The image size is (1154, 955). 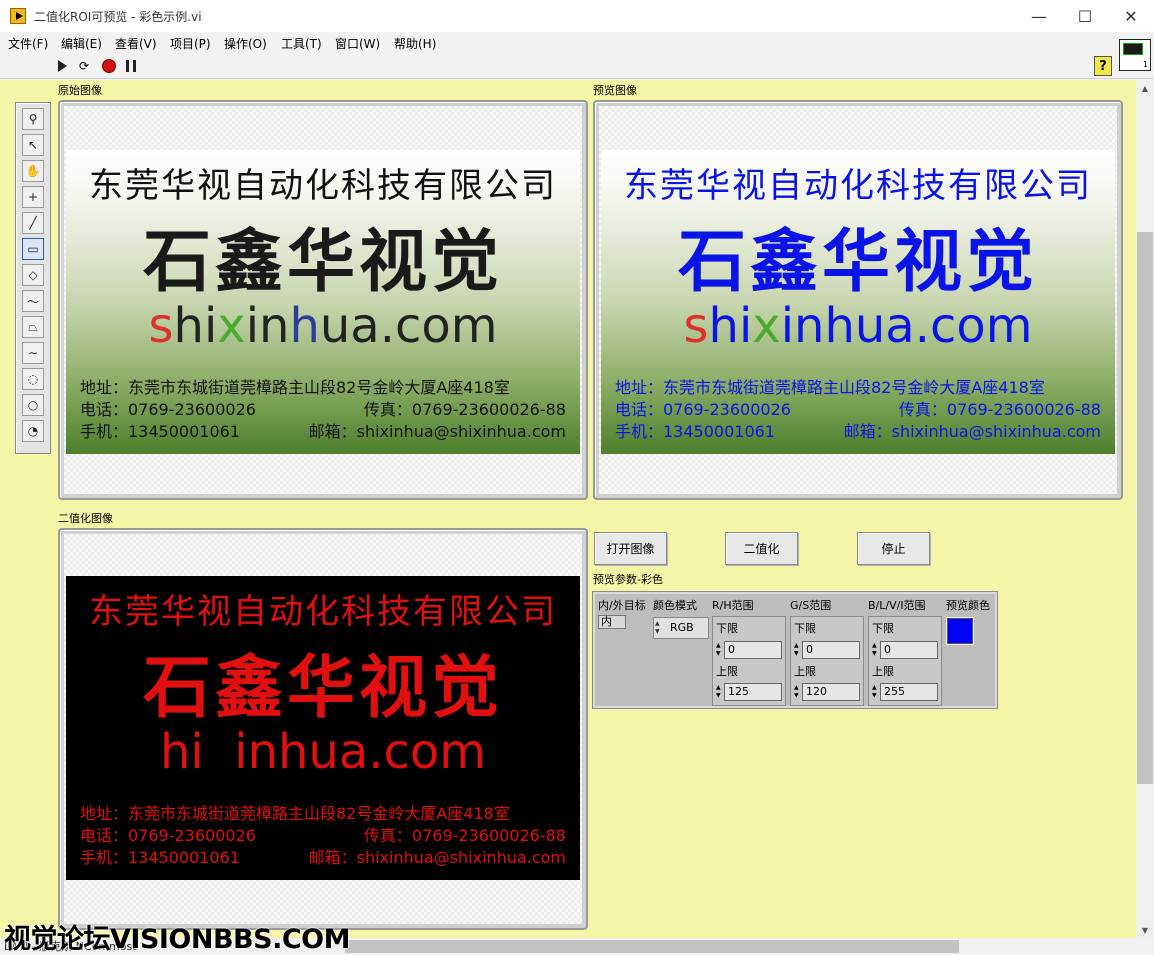 I want to click on close-button: ✕, so click(x=1131, y=16).